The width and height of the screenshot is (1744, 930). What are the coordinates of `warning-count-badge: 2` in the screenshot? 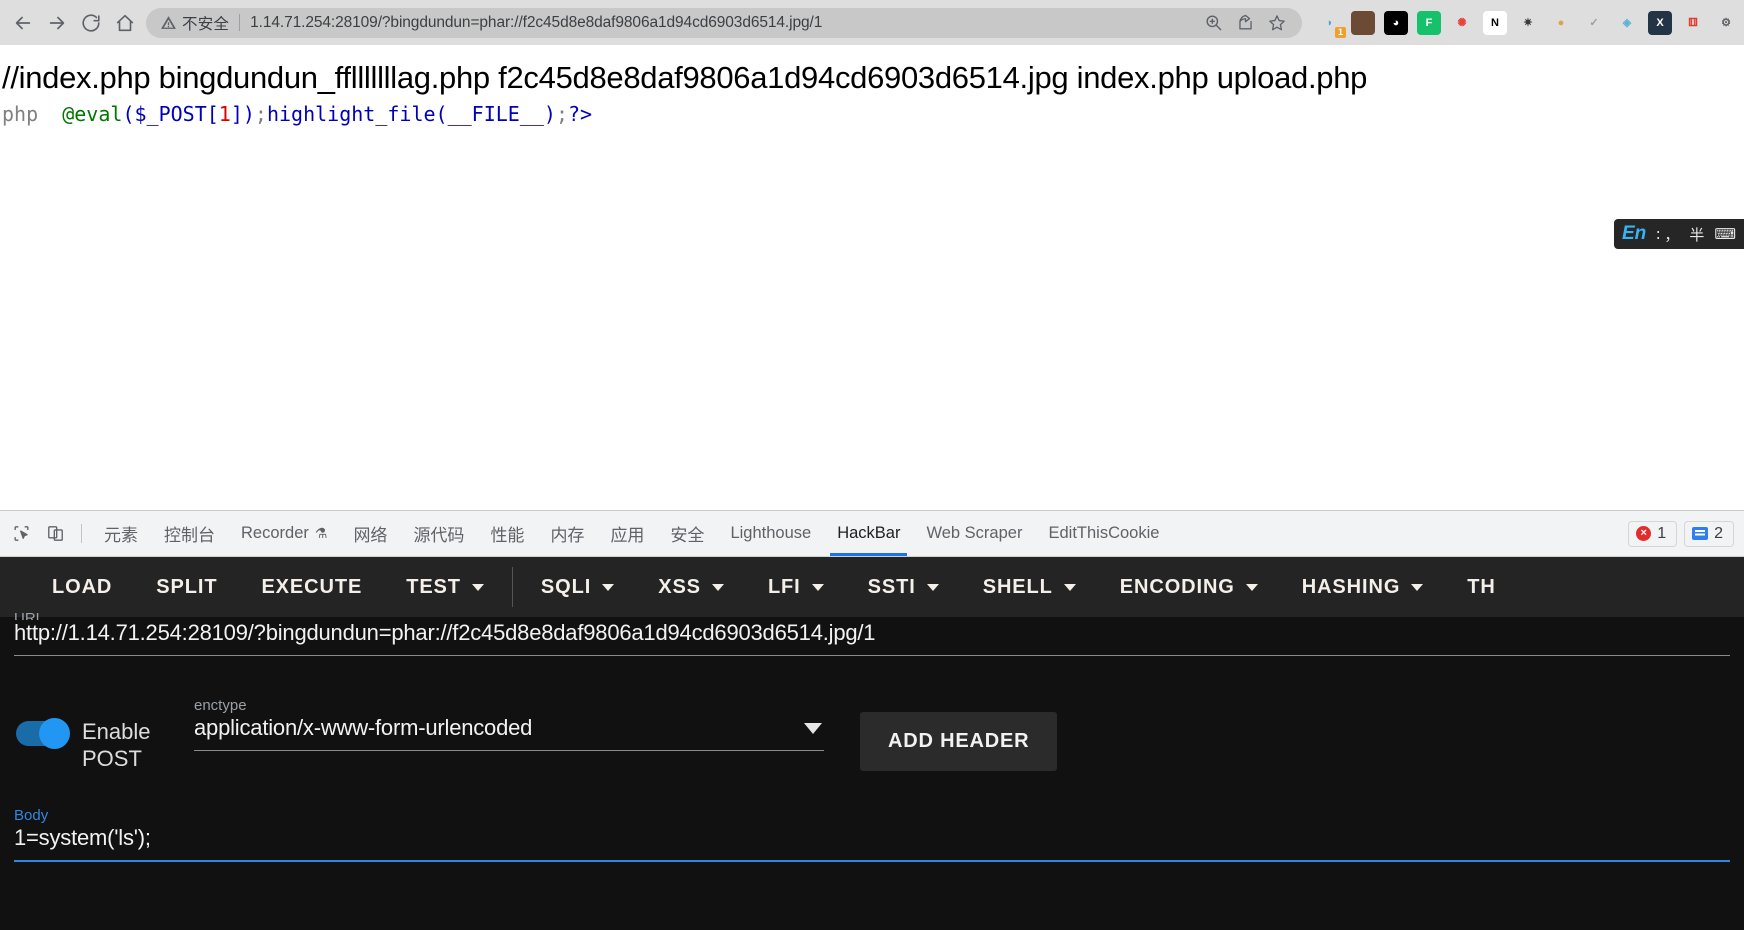 It's located at (1709, 533).